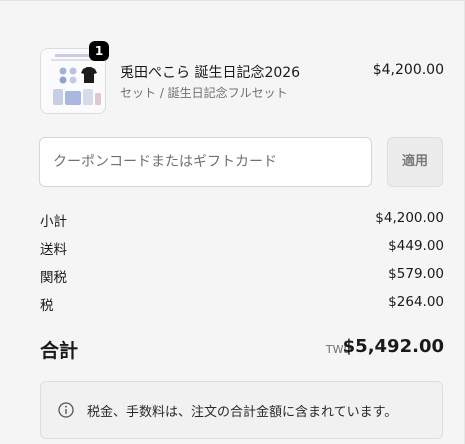 The image size is (465, 444). I want to click on product-title: 兎田ぺこら 誕生日記念2026, so click(210, 73).